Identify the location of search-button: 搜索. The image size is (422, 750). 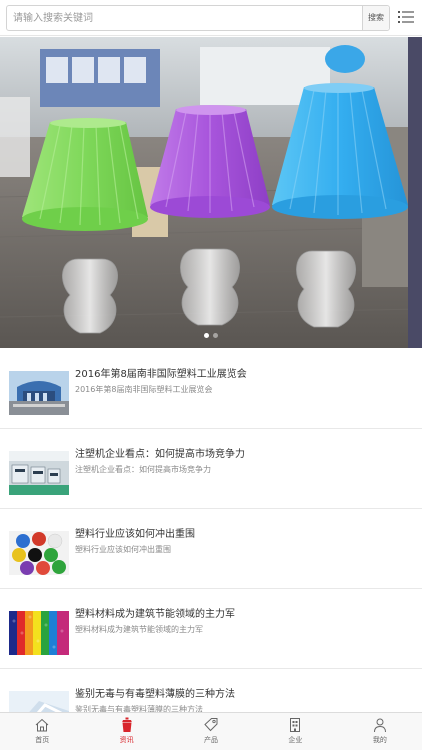
(375, 18).